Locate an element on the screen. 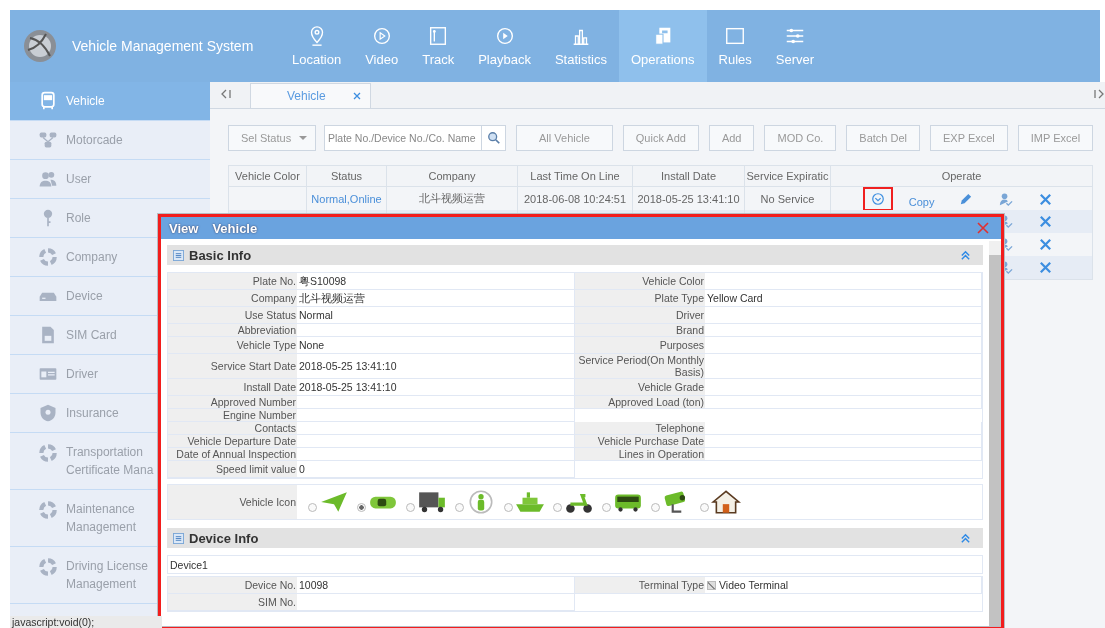 This screenshot has width=1105, height=628. table-cell: Normal,Online is located at coordinates (346, 198).